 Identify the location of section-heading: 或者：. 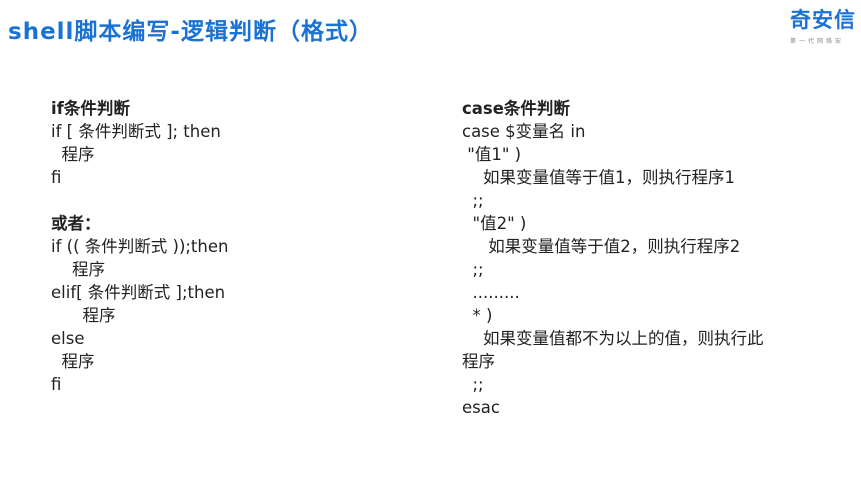
(76, 223).